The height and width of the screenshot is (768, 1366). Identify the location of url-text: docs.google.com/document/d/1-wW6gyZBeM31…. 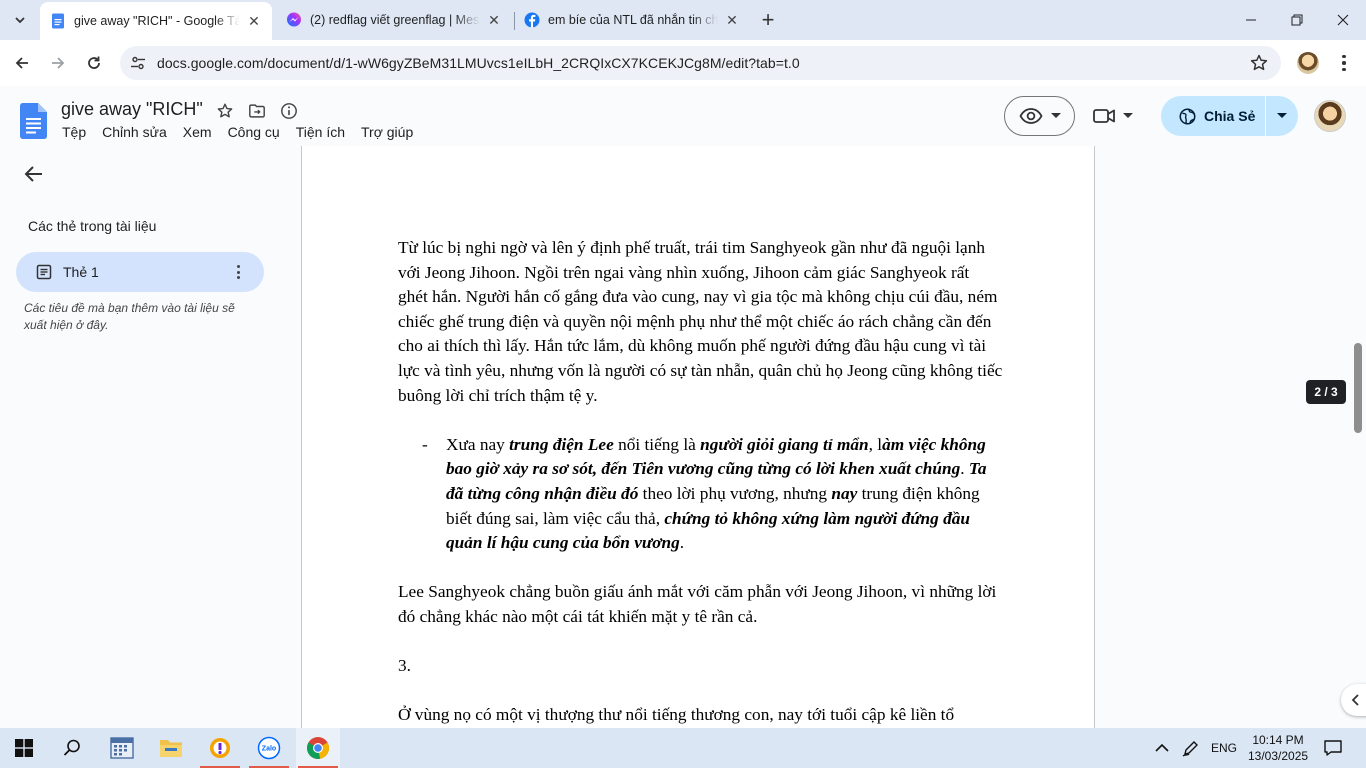
(478, 63).